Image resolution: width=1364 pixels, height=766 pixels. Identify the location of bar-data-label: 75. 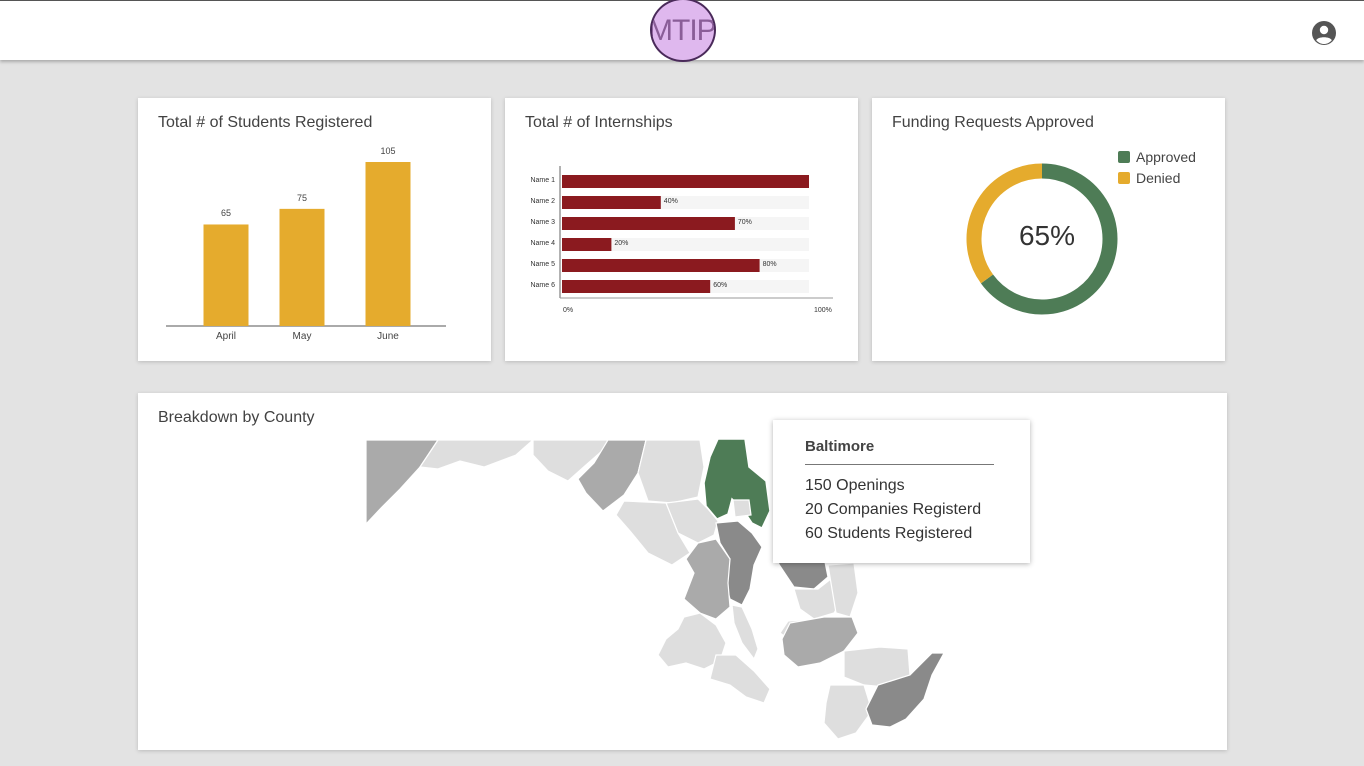
(301, 197).